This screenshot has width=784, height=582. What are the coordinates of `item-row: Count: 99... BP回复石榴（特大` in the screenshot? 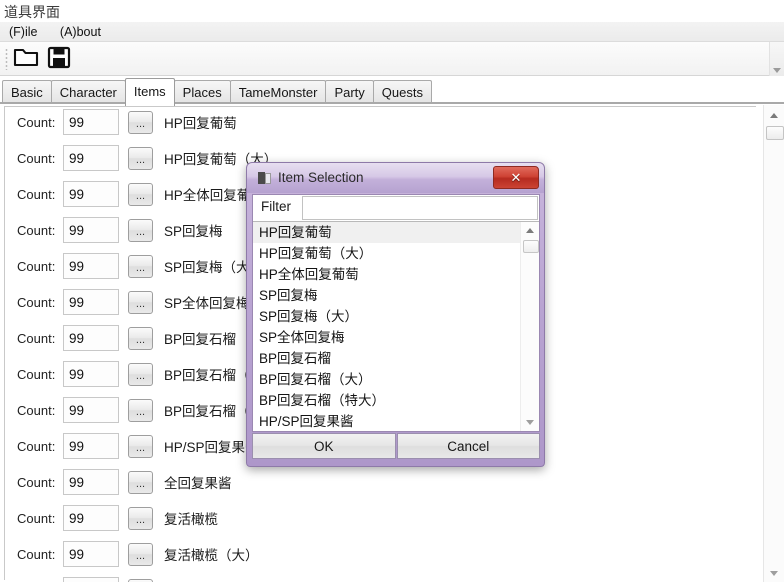 It's located at (141, 410).